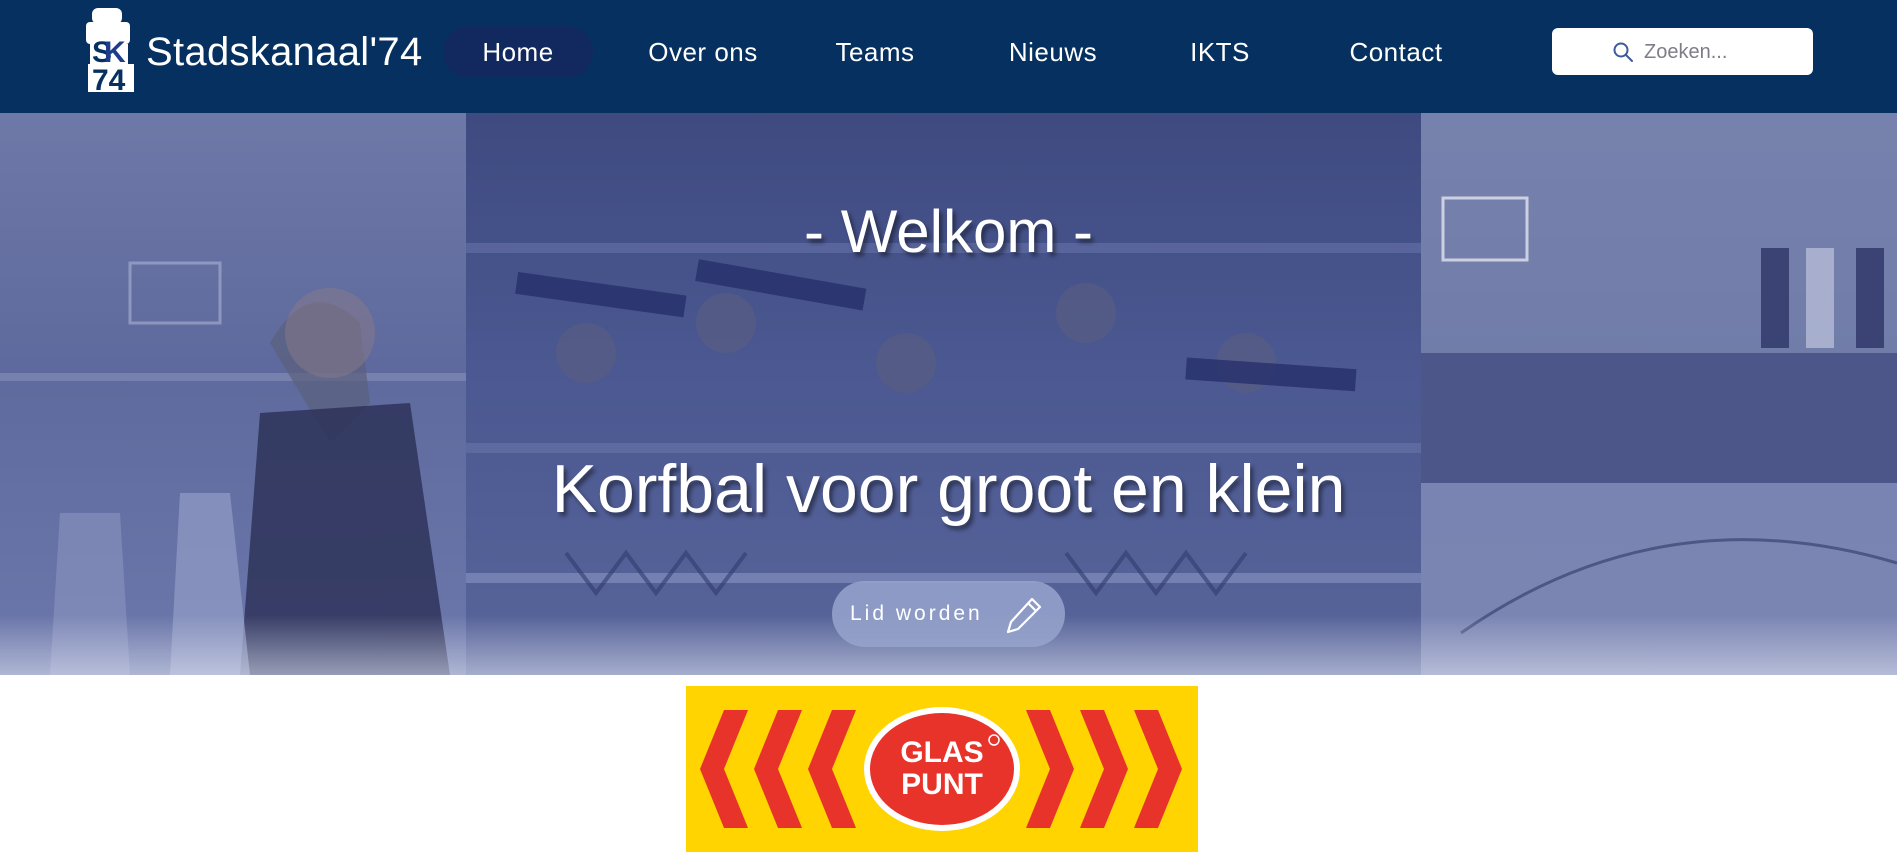 This screenshot has height=861, width=1897. Describe the element at coordinates (1220, 52) in the screenshot. I see `nav-item-ikts: IKTS` at that location.